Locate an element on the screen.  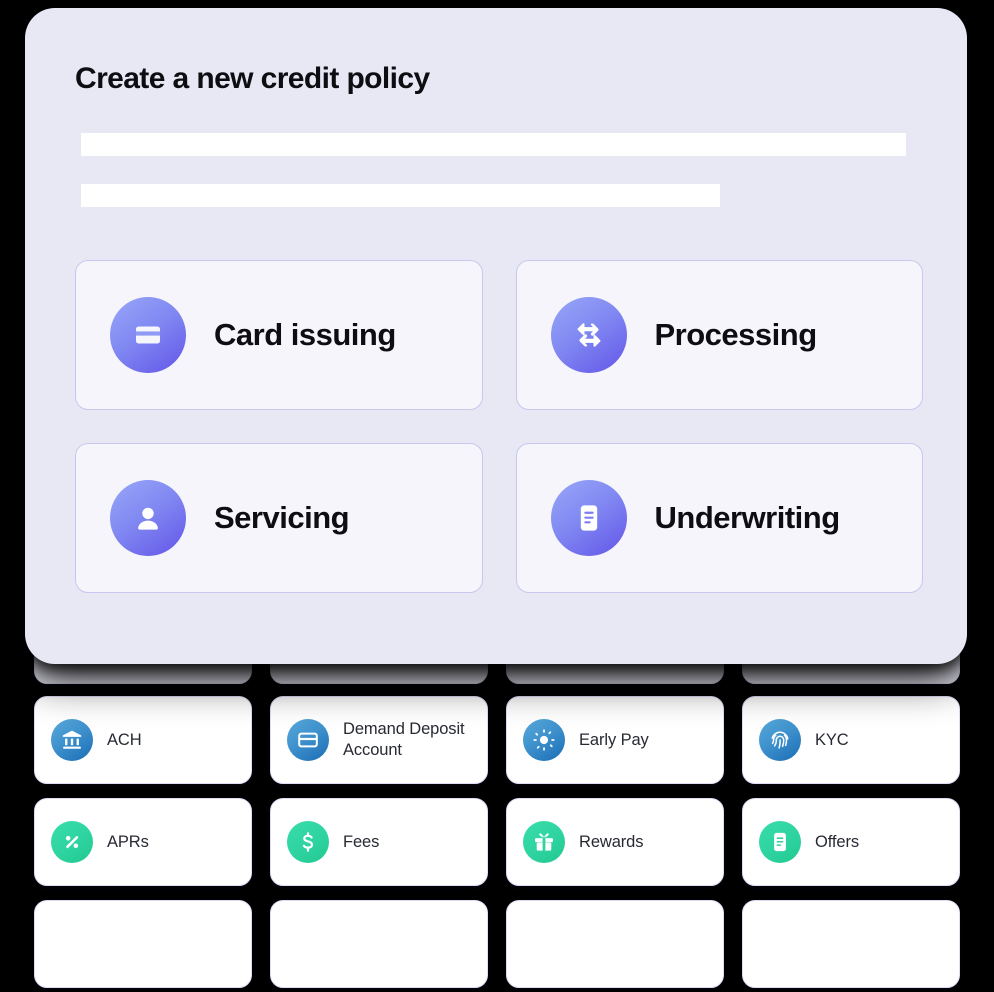
background-row-blue: ACH Demand Deposit Account Early Pay KYC is located at coordinates (497, 740).